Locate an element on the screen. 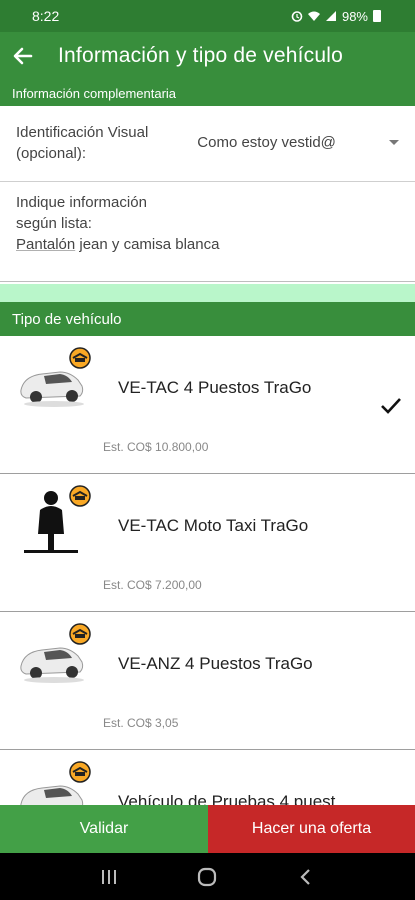 The width and height of the screenshot is (415, 900). info-value-first-word: Pantalón is located at coordinates (46, 244).